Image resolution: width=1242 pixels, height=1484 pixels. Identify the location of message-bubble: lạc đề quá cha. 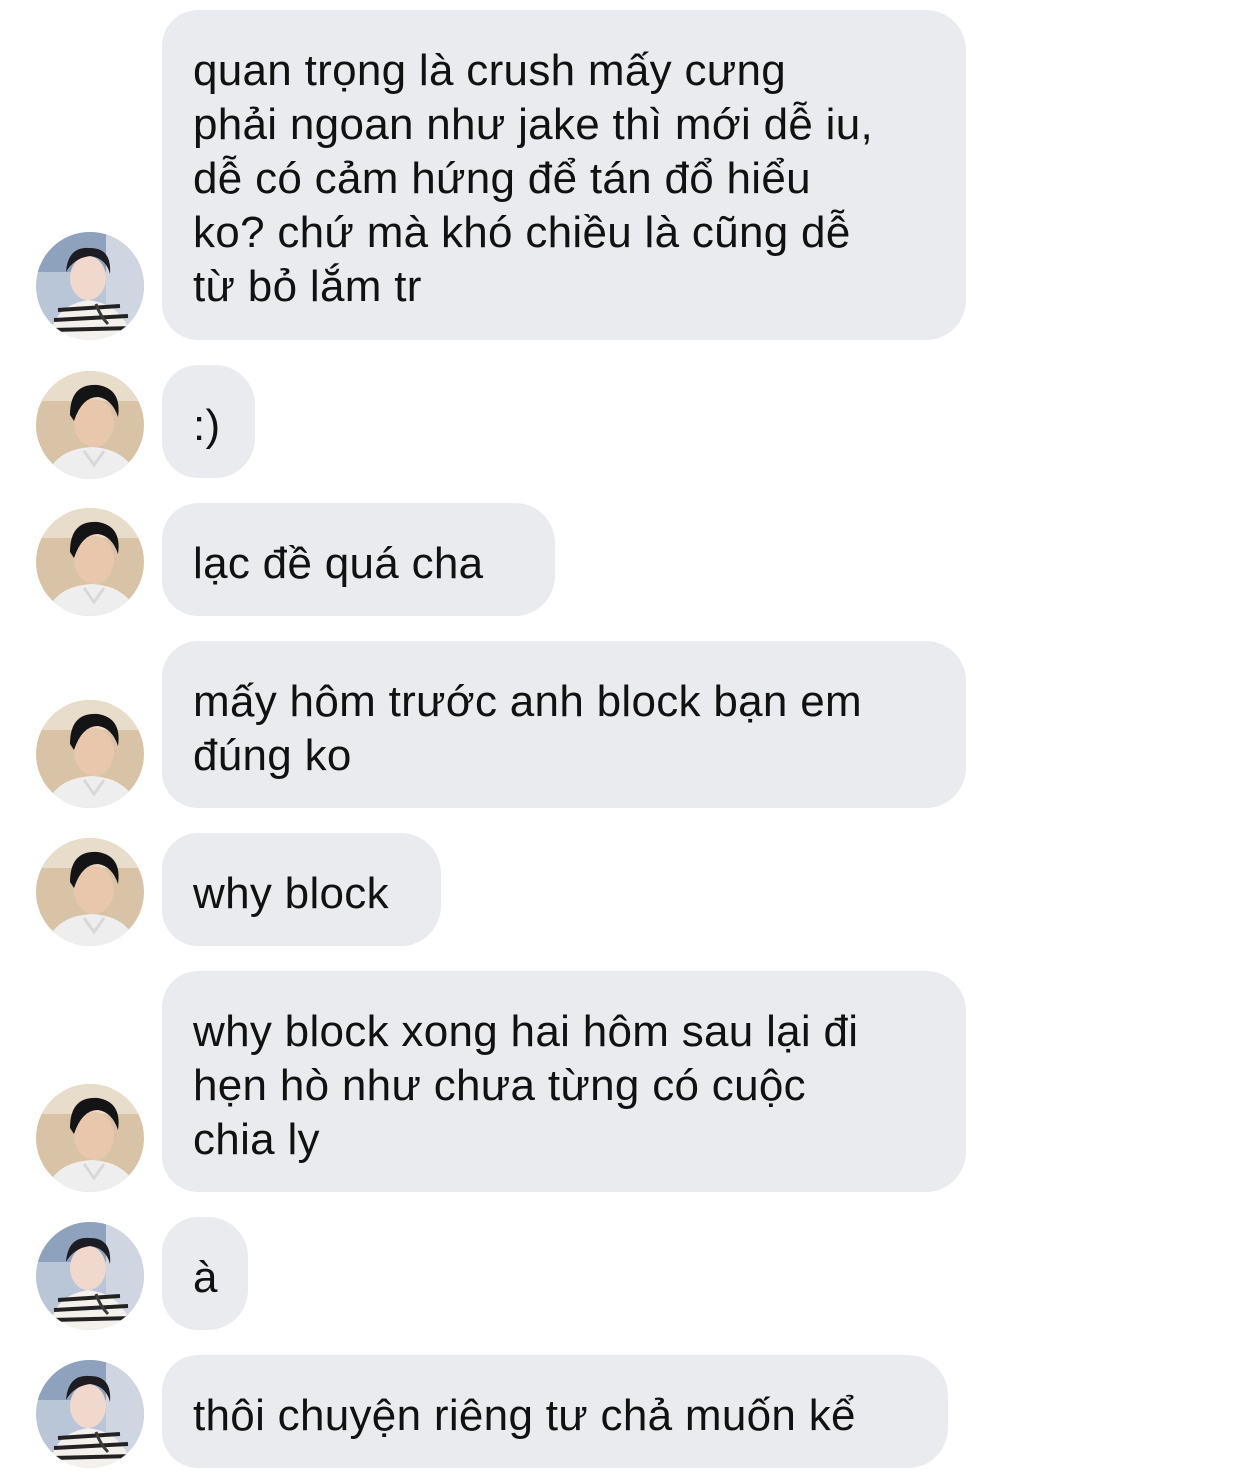
(358, 559).